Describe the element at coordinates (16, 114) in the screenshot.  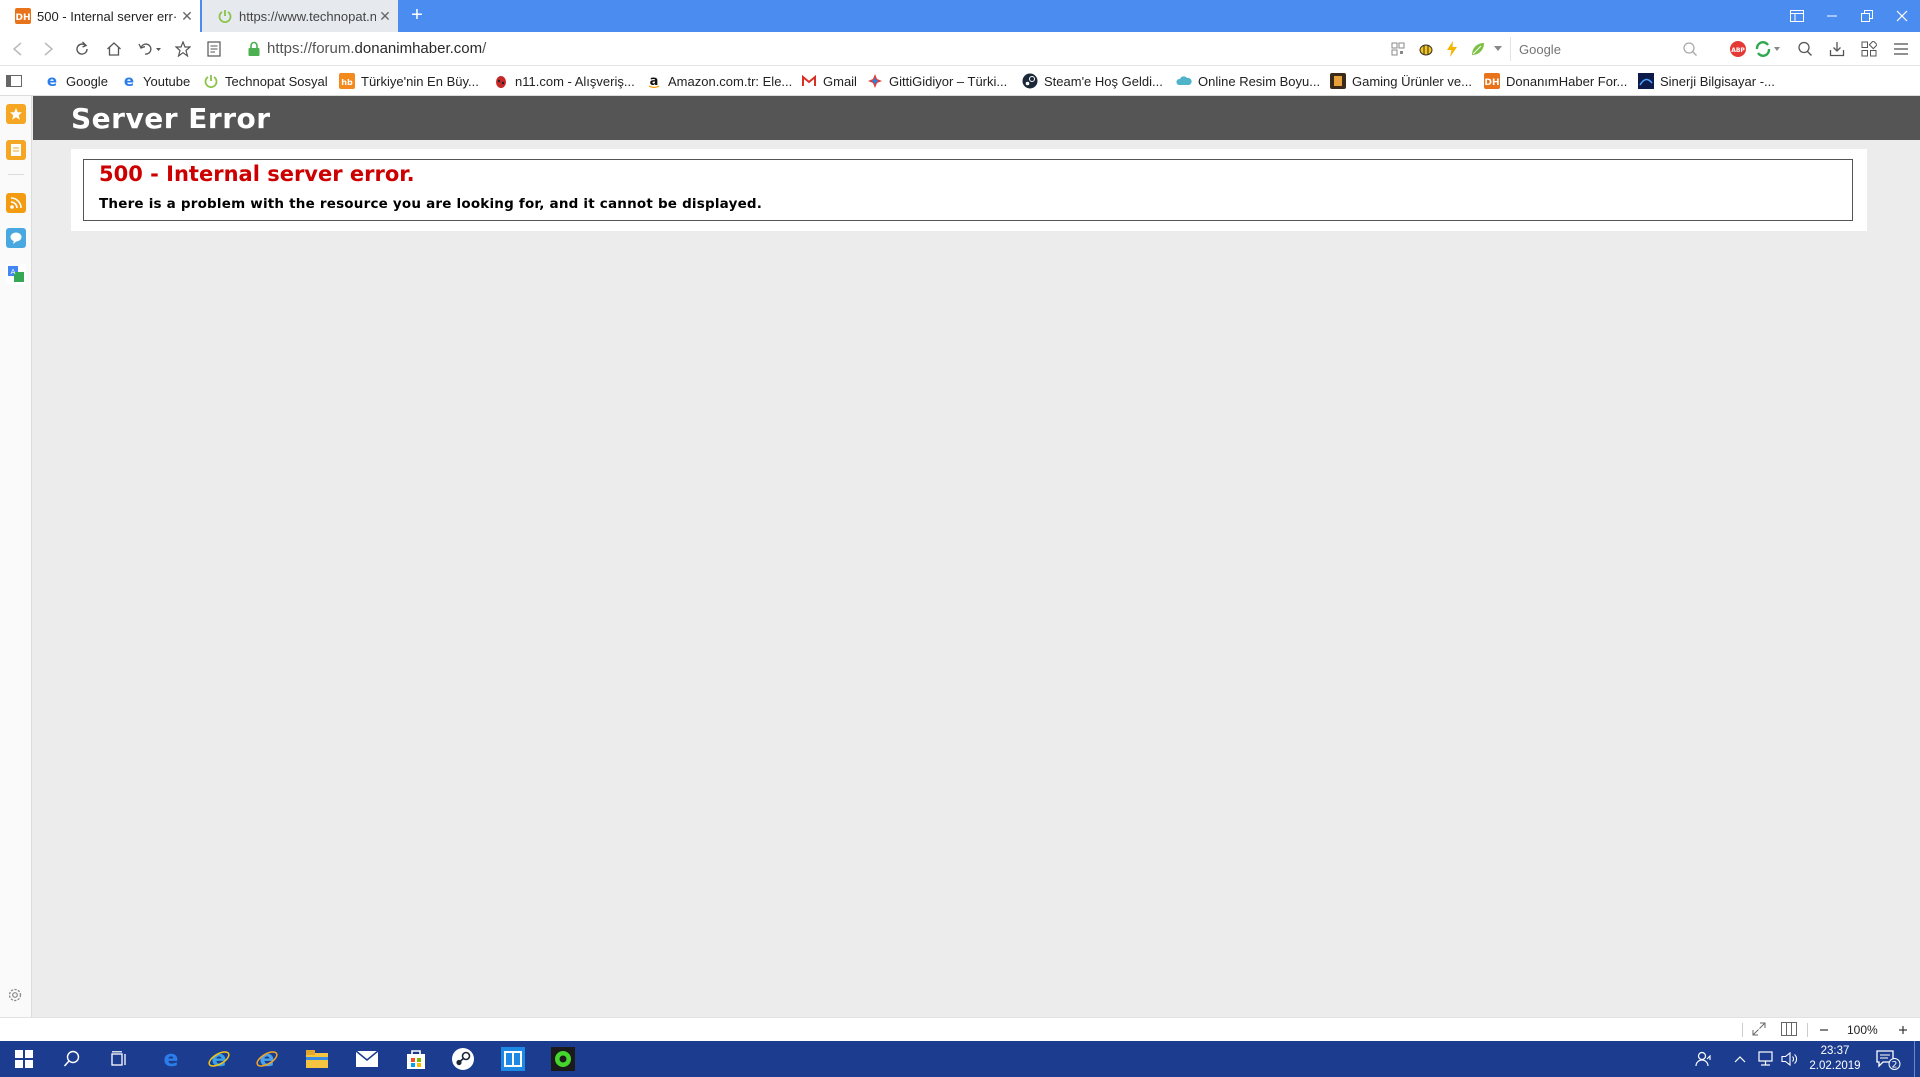
I see `favorites-star-icon` at that location.